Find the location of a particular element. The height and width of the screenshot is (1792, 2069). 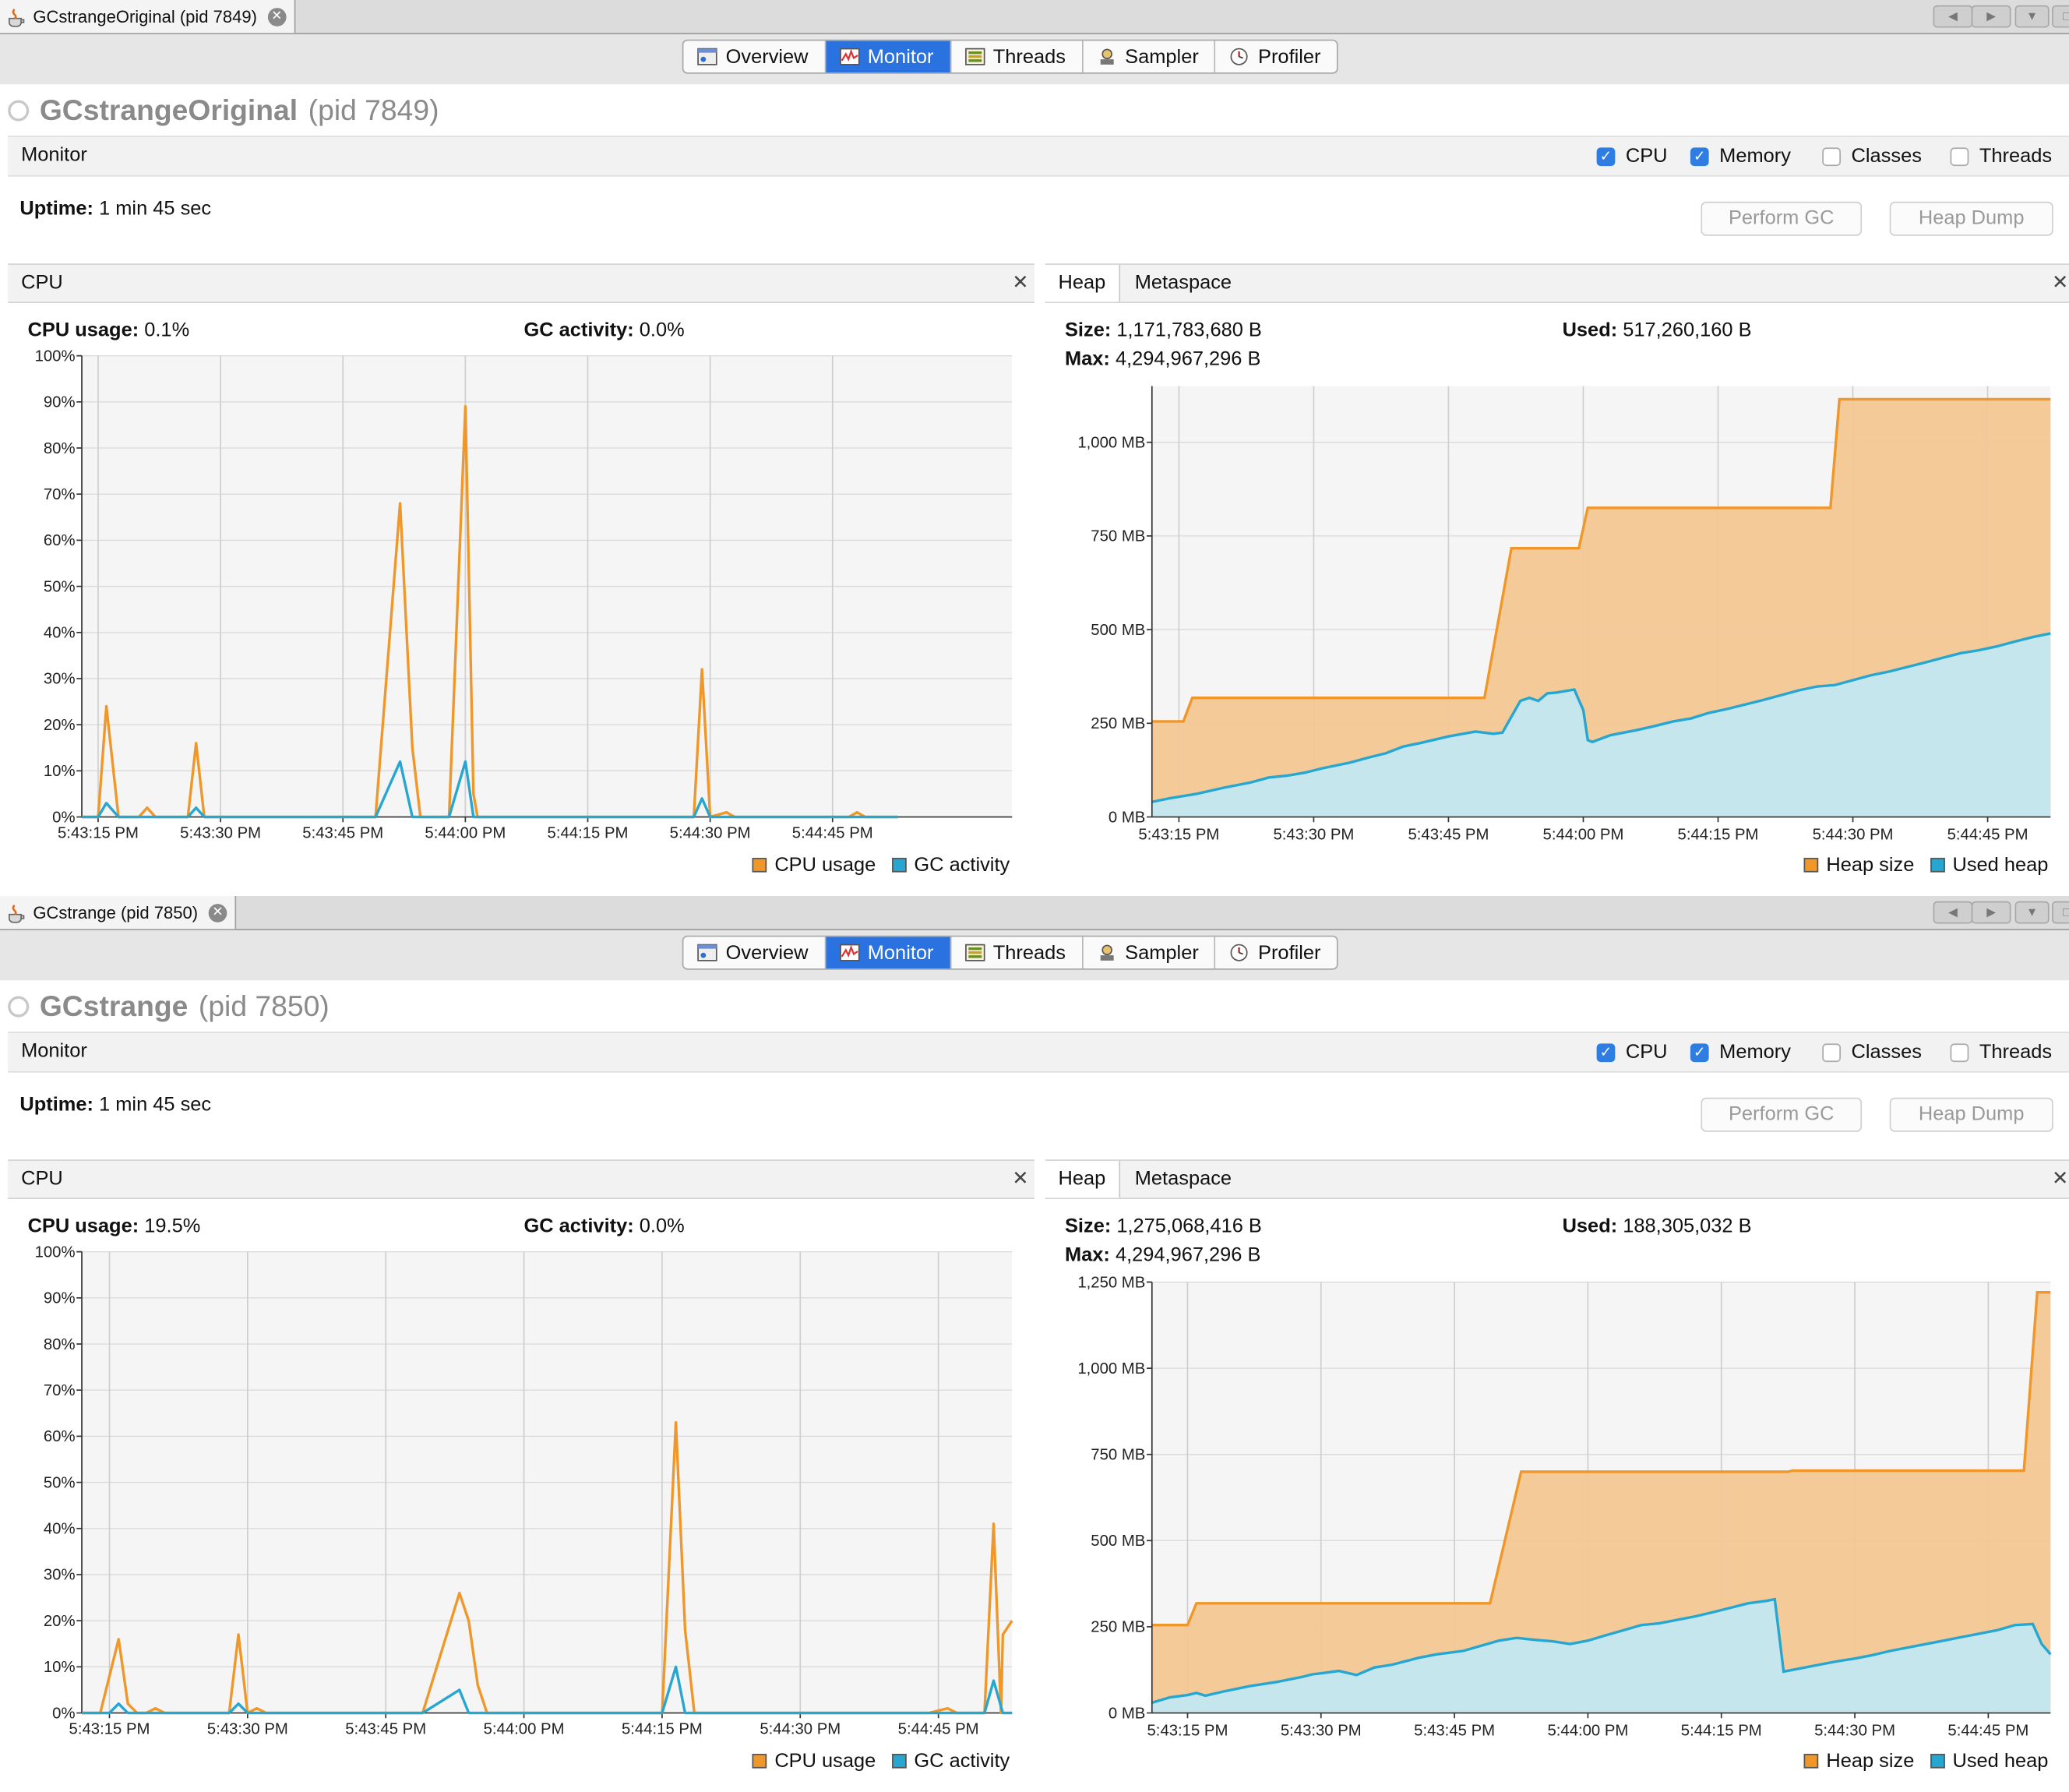

y-tick-label: 80% is located at coordinates (60, 448).